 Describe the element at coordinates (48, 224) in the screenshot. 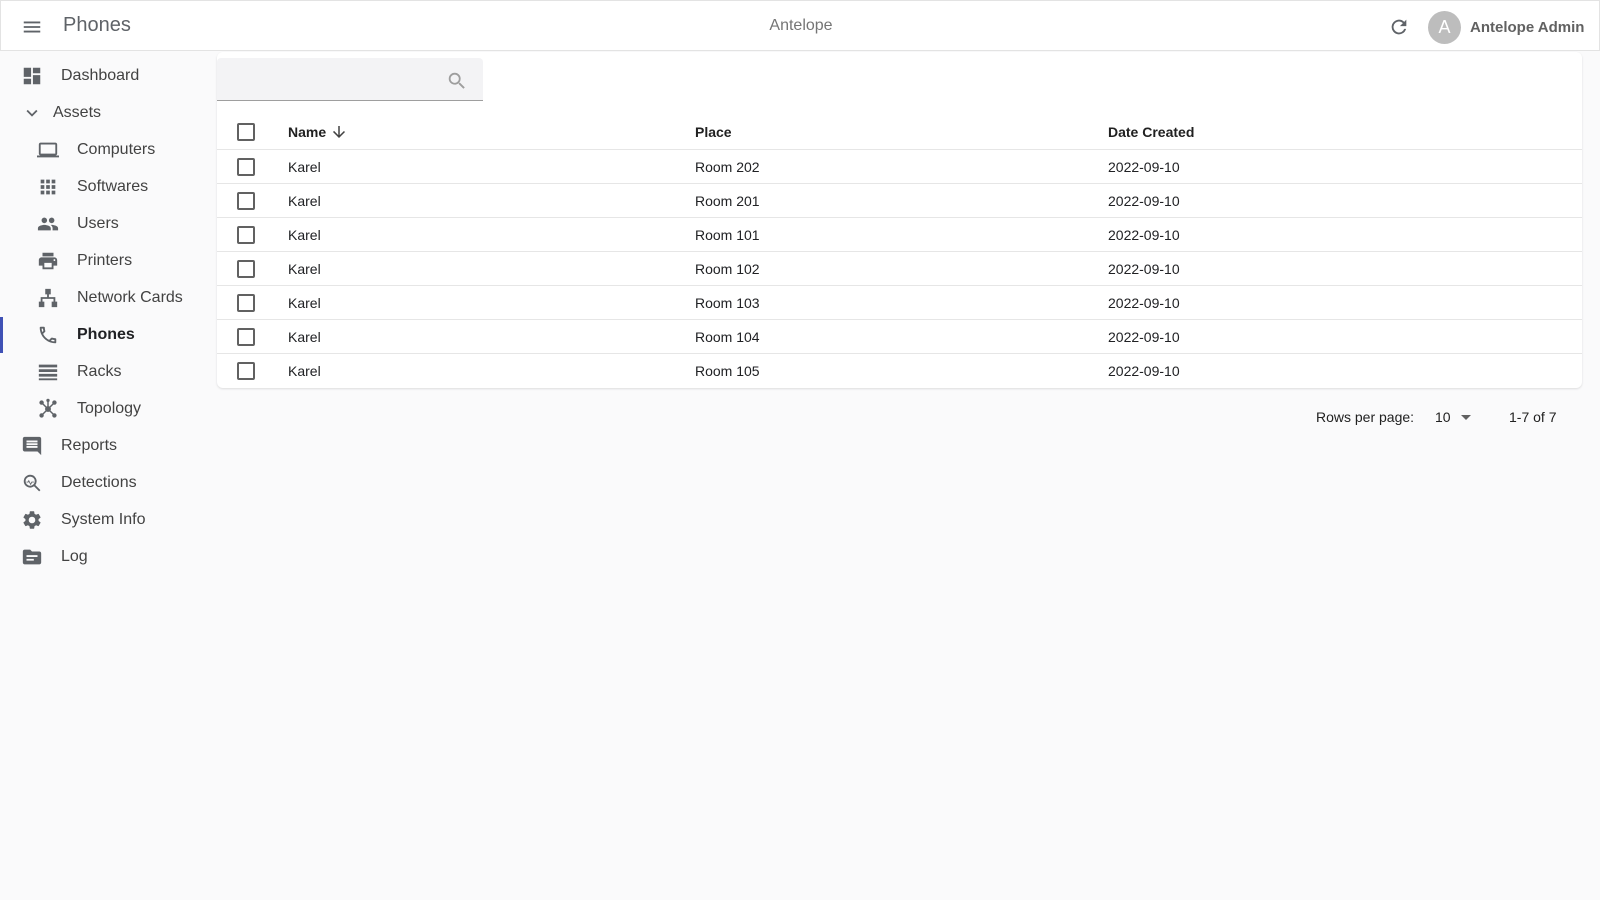

I see `people-icon` at that location.